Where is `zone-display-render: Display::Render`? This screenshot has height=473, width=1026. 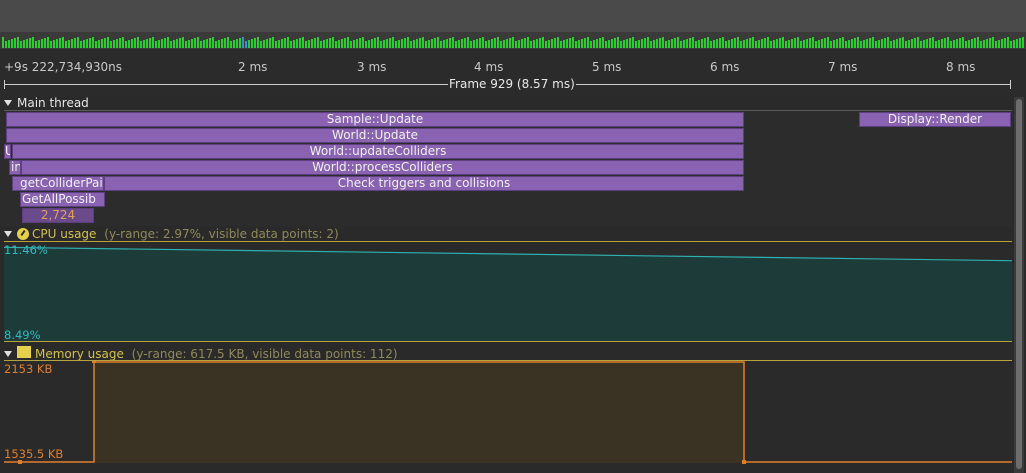 zone-display-render: Display::Render is located at coordinates (935, 119).